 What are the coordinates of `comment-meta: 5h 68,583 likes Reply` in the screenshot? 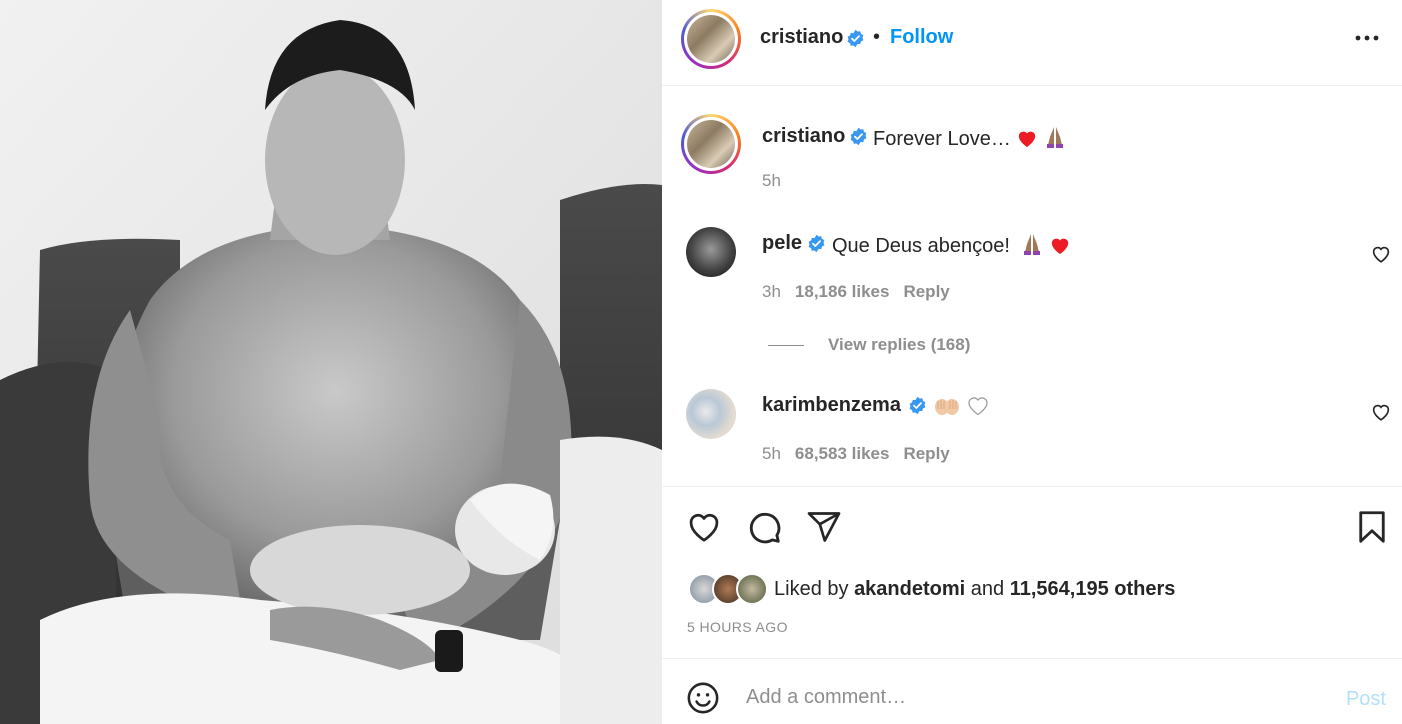 It's located at (856, 454).